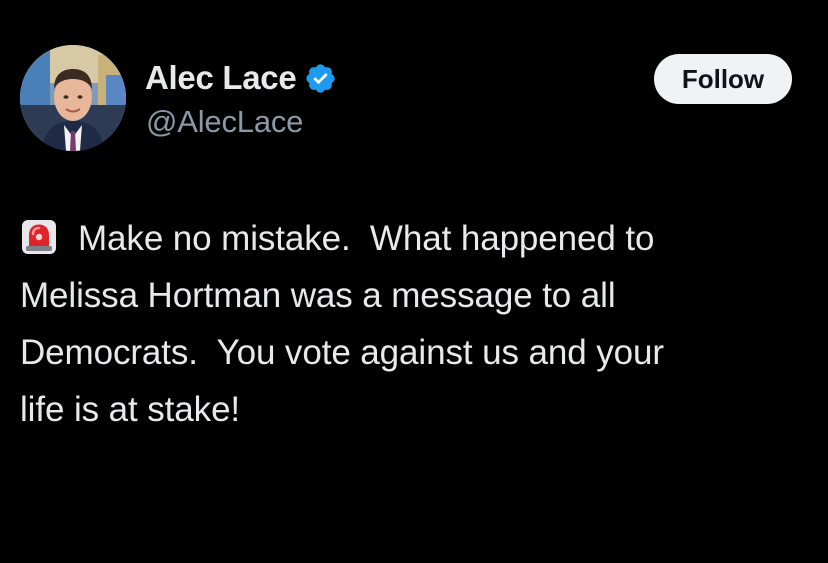  I want to click on tweet-line-2: Melissa Hortman was a message to all, so click(318, 295).